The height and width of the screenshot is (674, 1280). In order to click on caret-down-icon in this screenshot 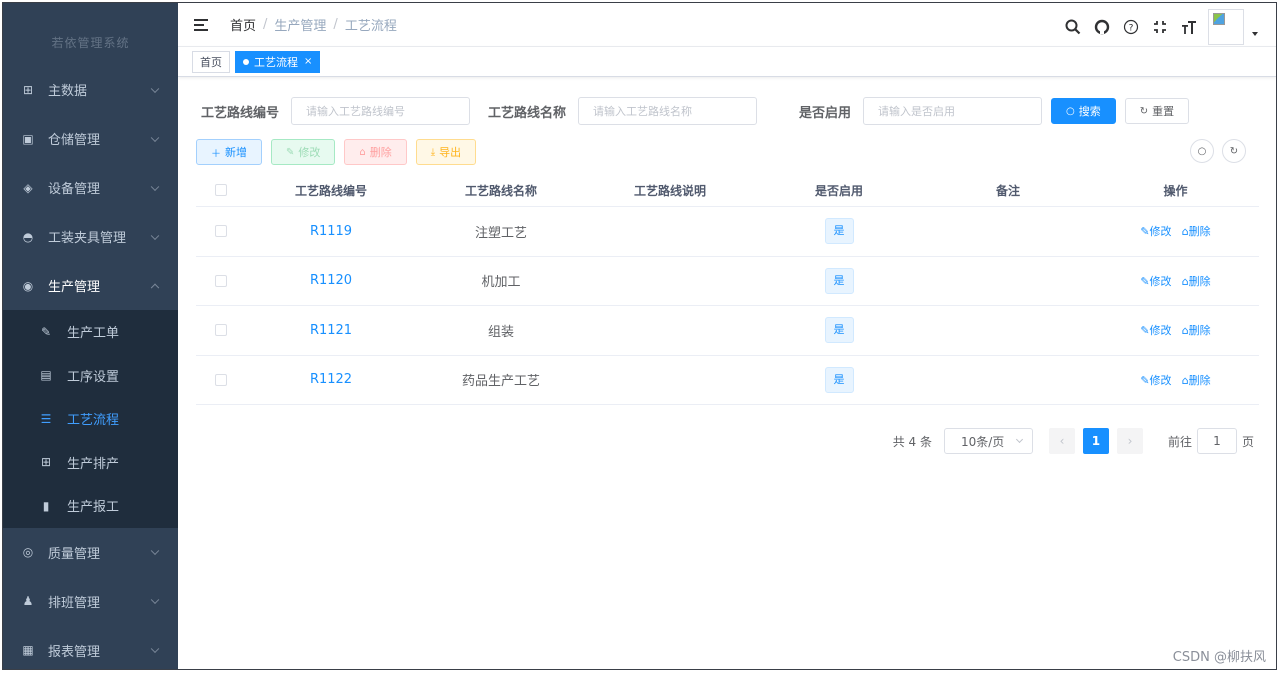, I will do `click(1255, 34)`.